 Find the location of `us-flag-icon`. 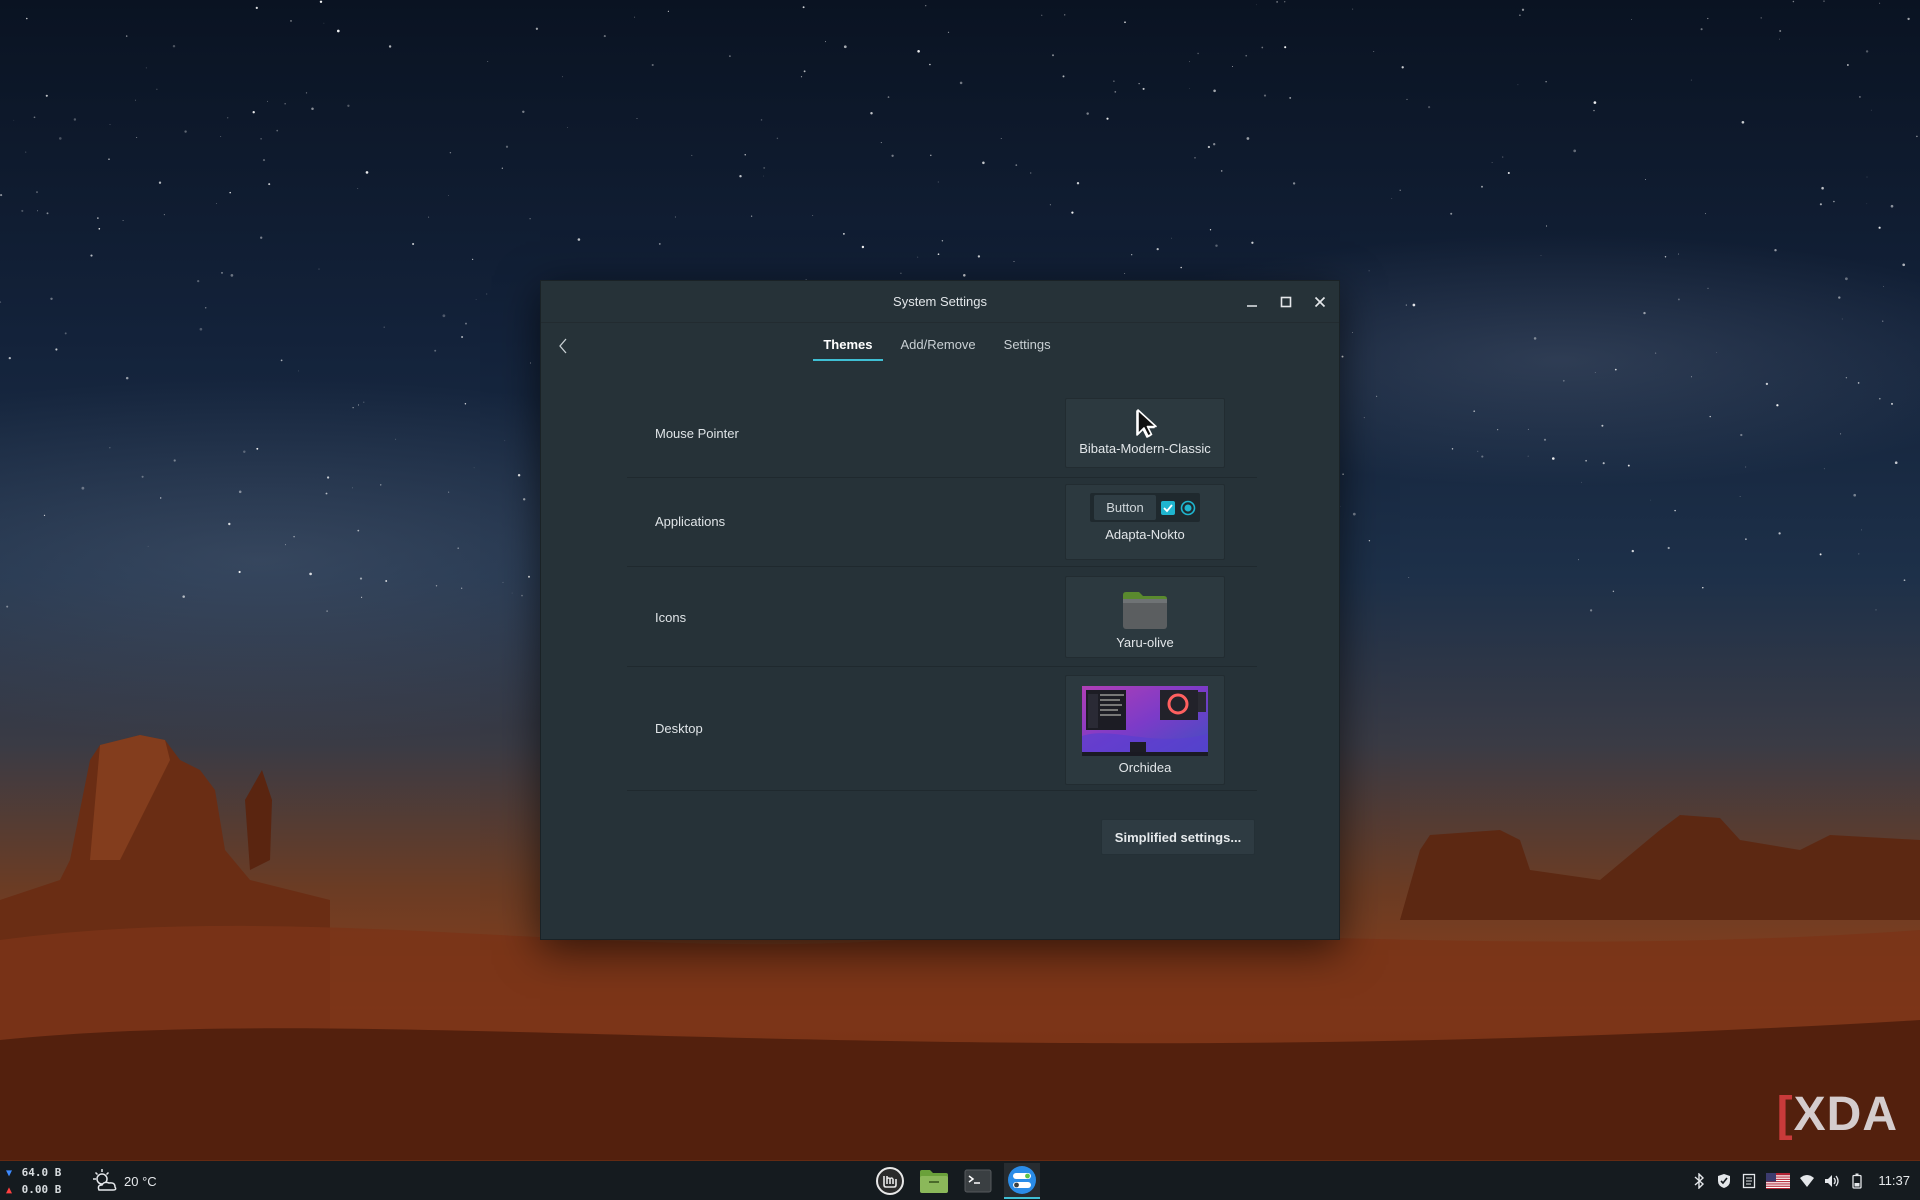

us-flag-icon is located at coordinates (1778, 1180).